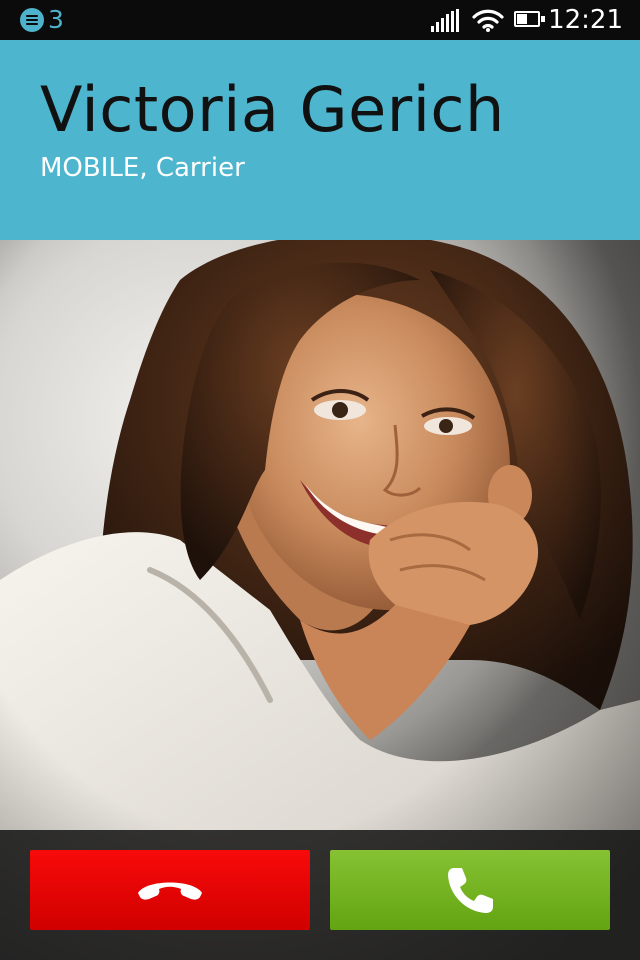  What do you see at coordinates (320, 20) in the screenshot?
I see `status-bar: 3 12:21` at bounding box center [320, 20].